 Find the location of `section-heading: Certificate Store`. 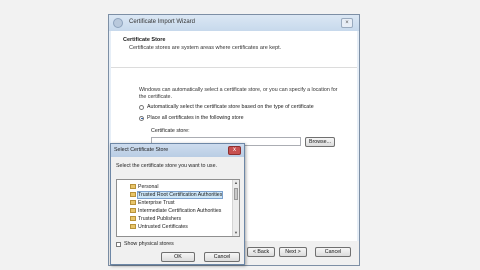

section-heading: Certificate Store is located at coordinates (144, 40).